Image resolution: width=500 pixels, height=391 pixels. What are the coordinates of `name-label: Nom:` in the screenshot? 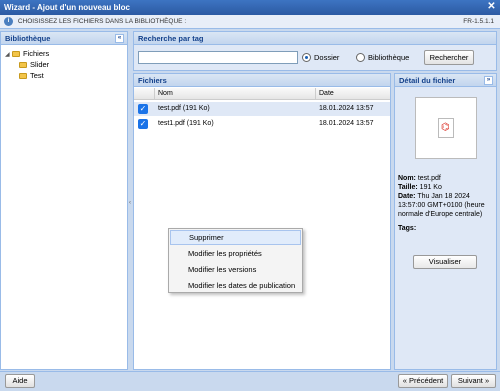 It's located at (407, 178).